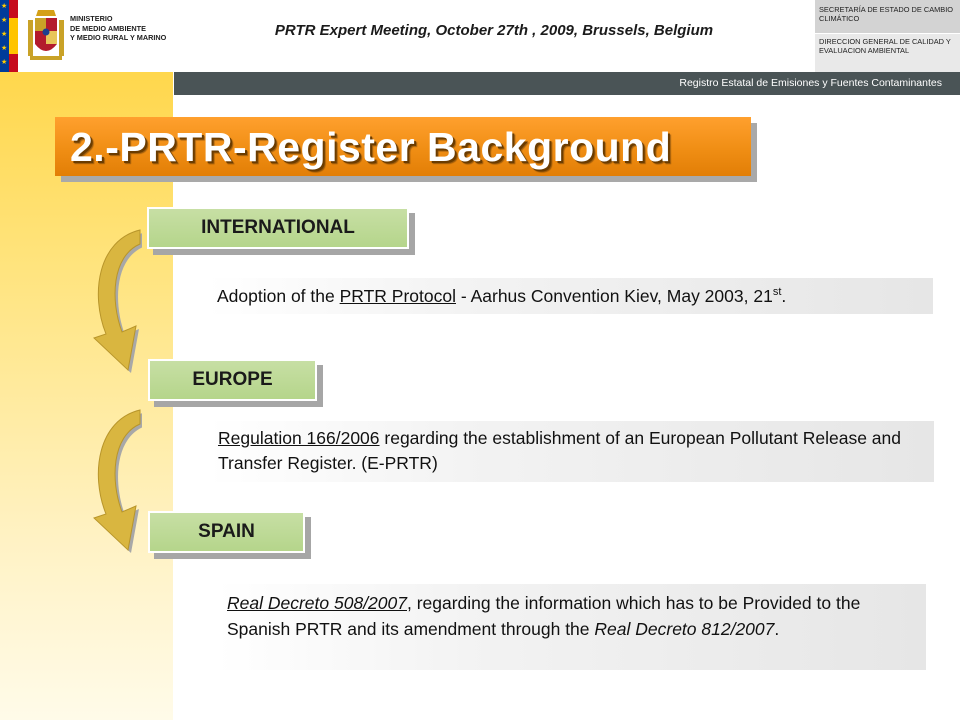  What do you see at coordinates (13, 9) in the screenshot?
I see `spain-flag-icon` at bounding box center [13, 9].